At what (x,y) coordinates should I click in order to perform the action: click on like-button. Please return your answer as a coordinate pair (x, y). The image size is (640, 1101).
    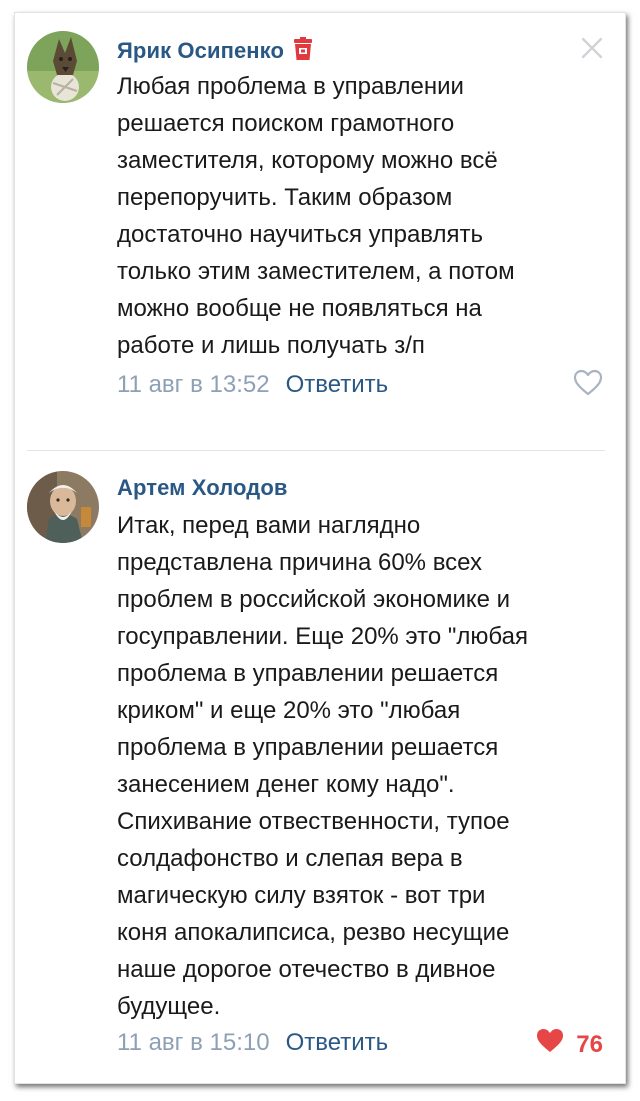
    Looking at the image, I should click on (588, 386).